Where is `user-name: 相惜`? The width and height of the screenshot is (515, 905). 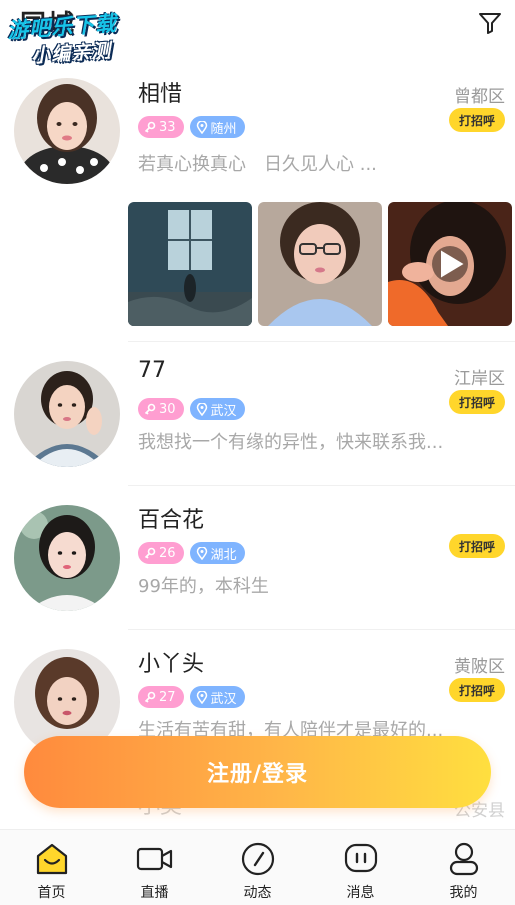
user-name: 相惜 is located at coordinates (160, 94).